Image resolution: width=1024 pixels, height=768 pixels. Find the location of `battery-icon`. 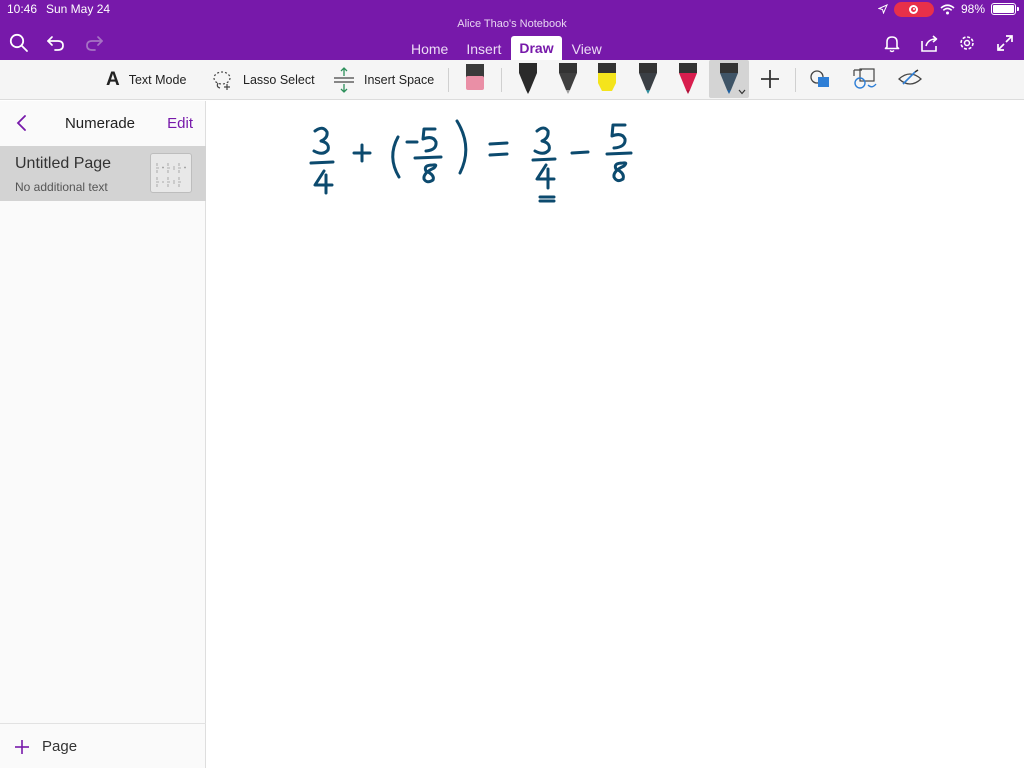

battery-icon is located at coordinates (1005, 9).